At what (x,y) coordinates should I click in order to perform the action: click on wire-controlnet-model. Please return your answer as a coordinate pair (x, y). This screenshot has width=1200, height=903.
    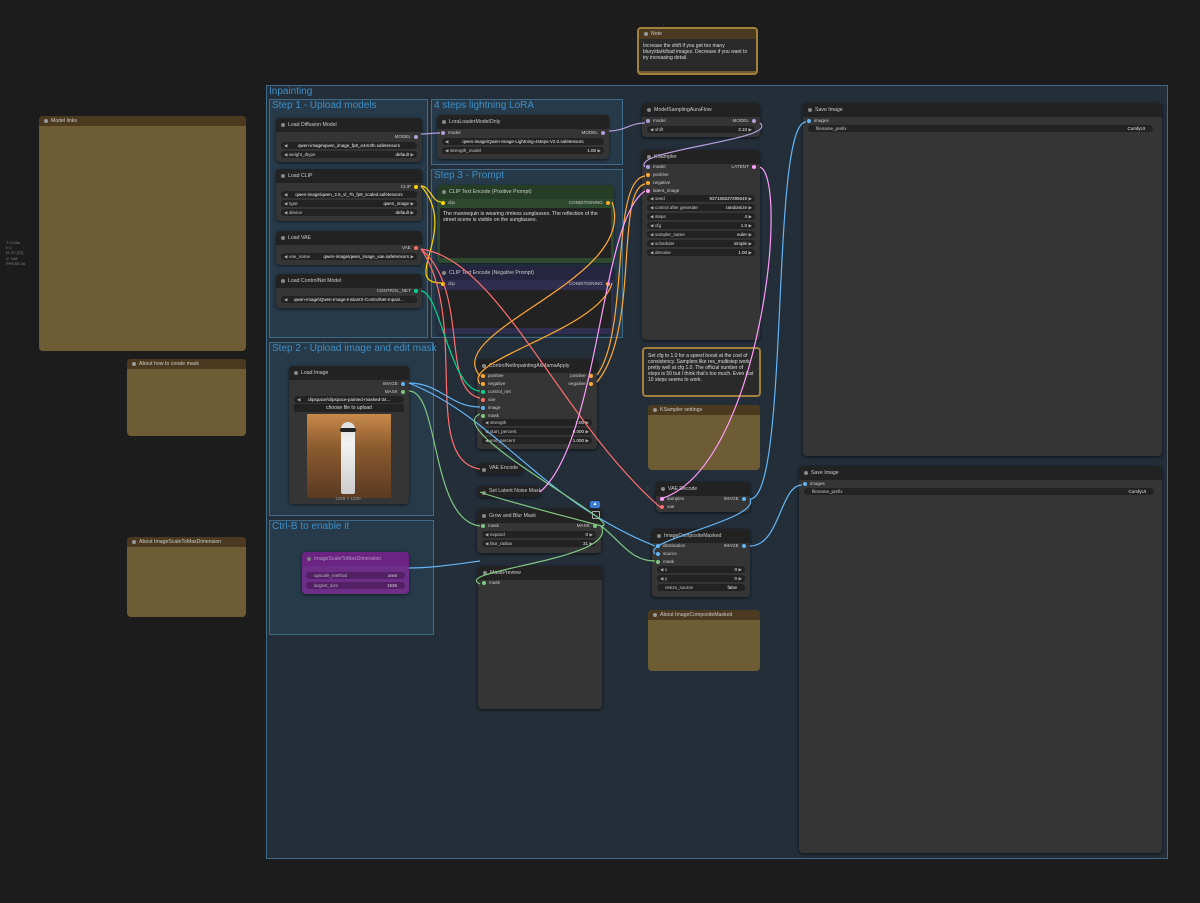
    Looking at the image, I should click on (450, 341).